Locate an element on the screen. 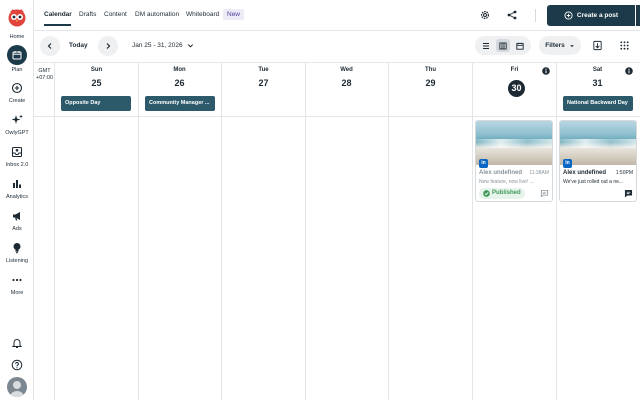  day-of-week: Sun is located at coordinates (96, 70).